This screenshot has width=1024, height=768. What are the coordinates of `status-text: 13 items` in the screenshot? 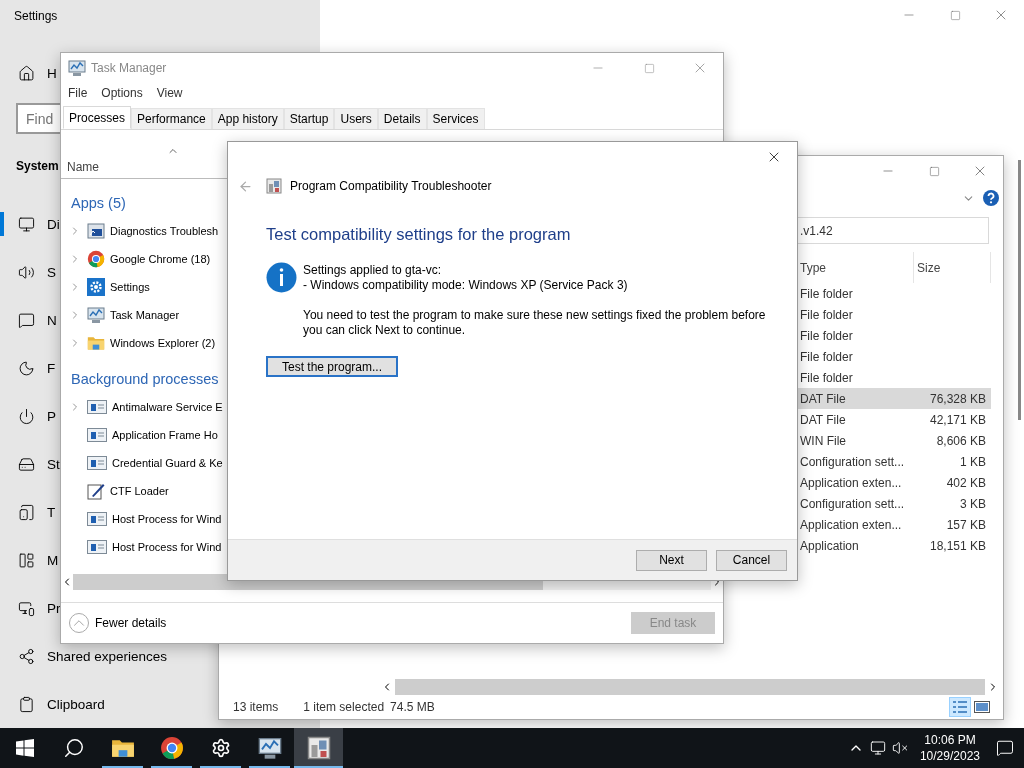 It's located at (256, 707).